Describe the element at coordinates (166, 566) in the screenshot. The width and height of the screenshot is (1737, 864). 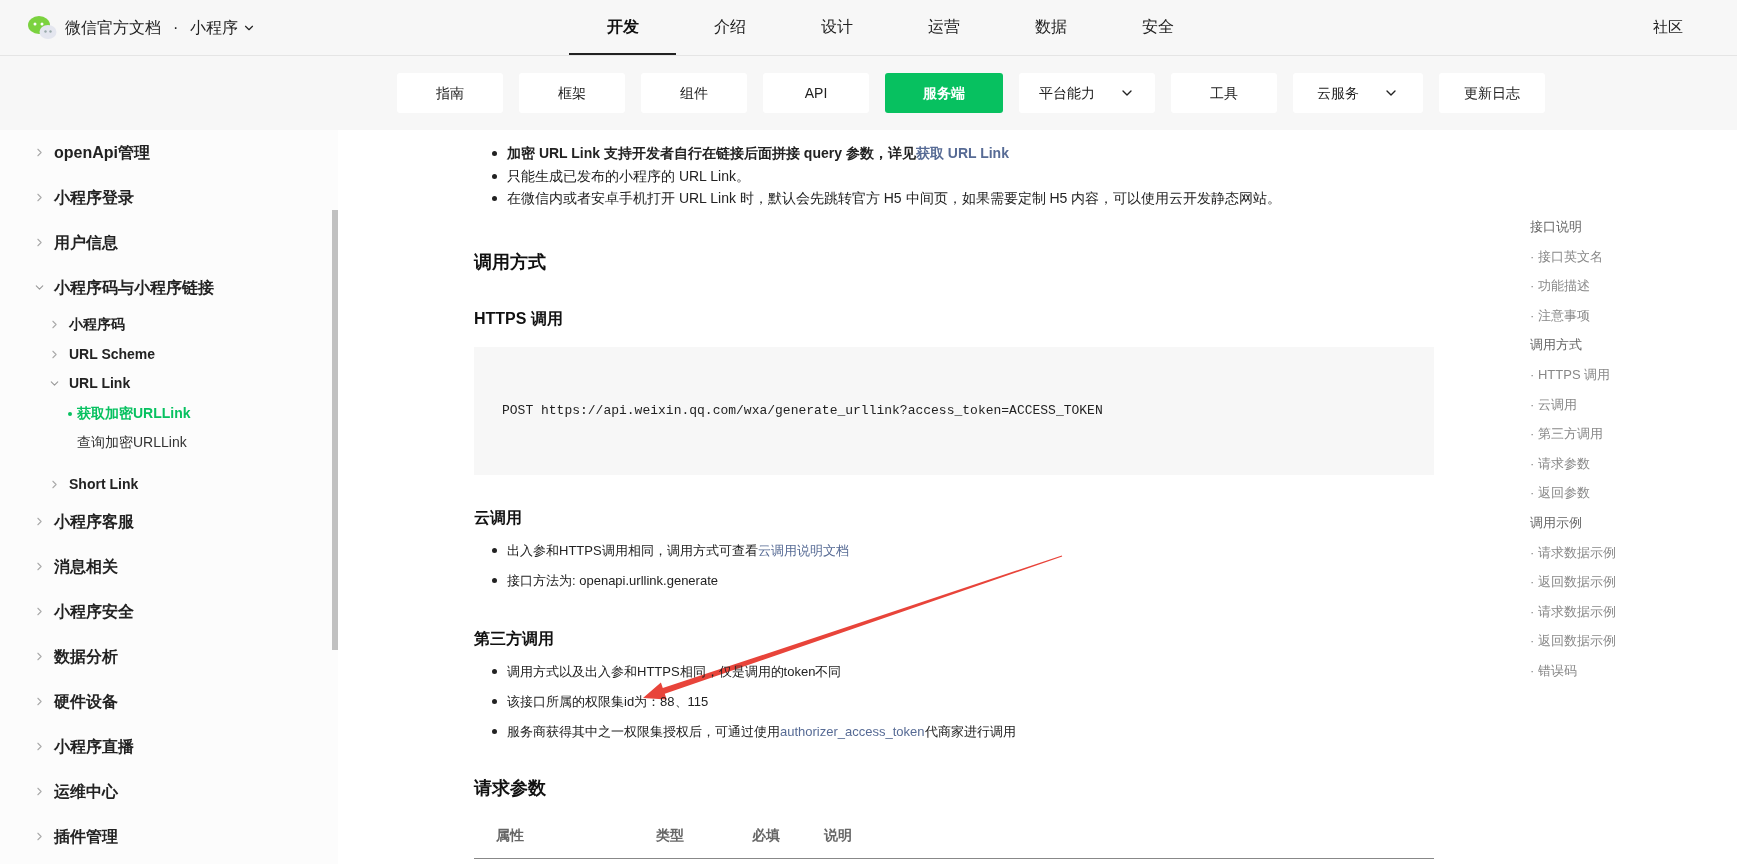
I see `sidebar-item: 消息相关` at that location.